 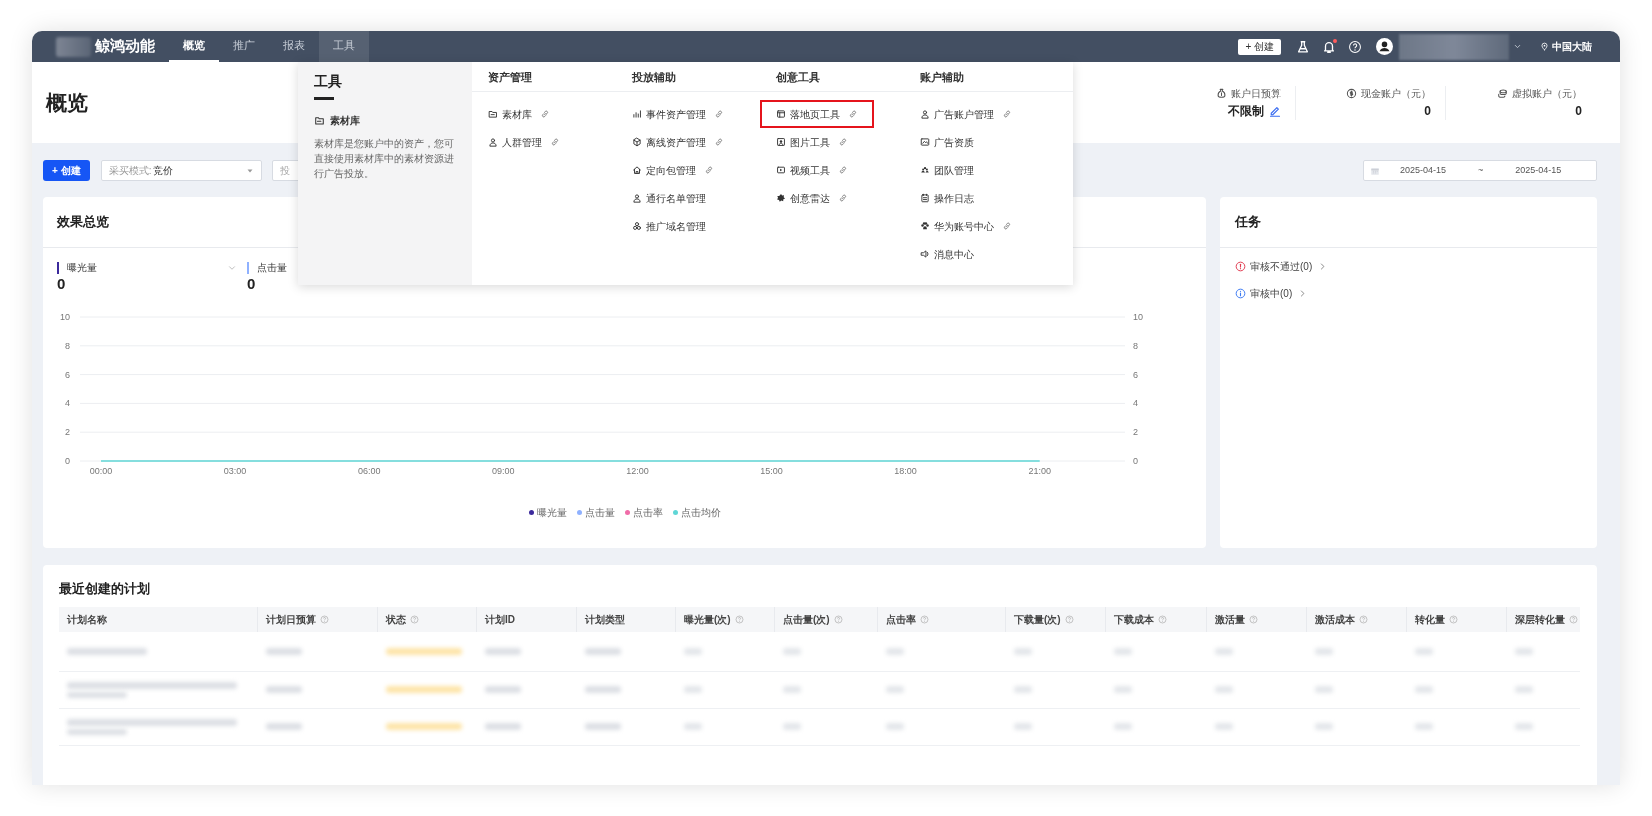 I want to click on axis-label: 2, so click(x=67, y=432).